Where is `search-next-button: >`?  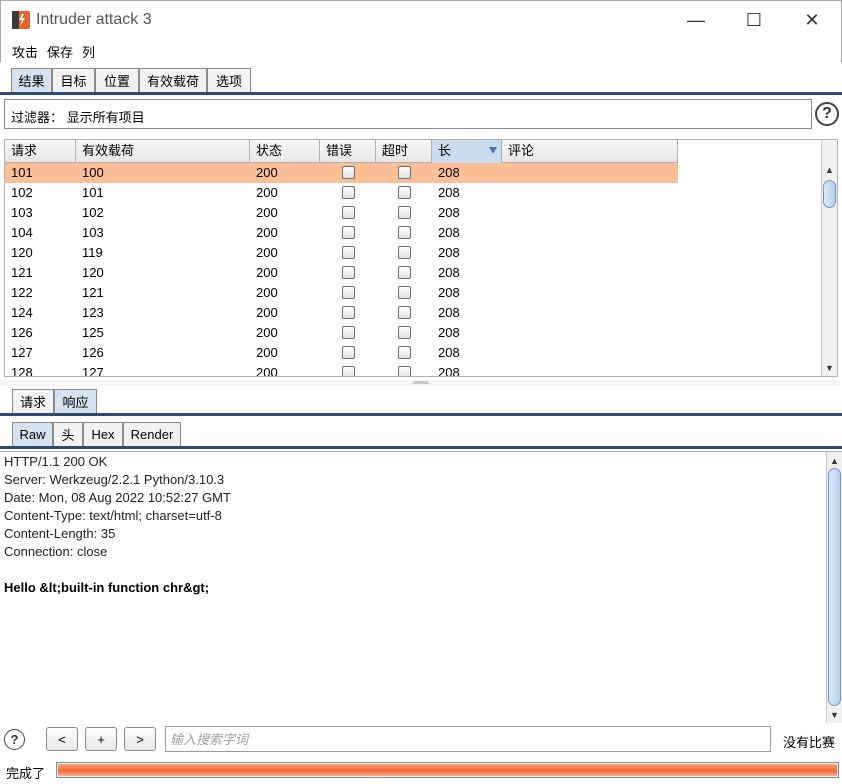 search-next-button: > is located at coordinates (140, 739).